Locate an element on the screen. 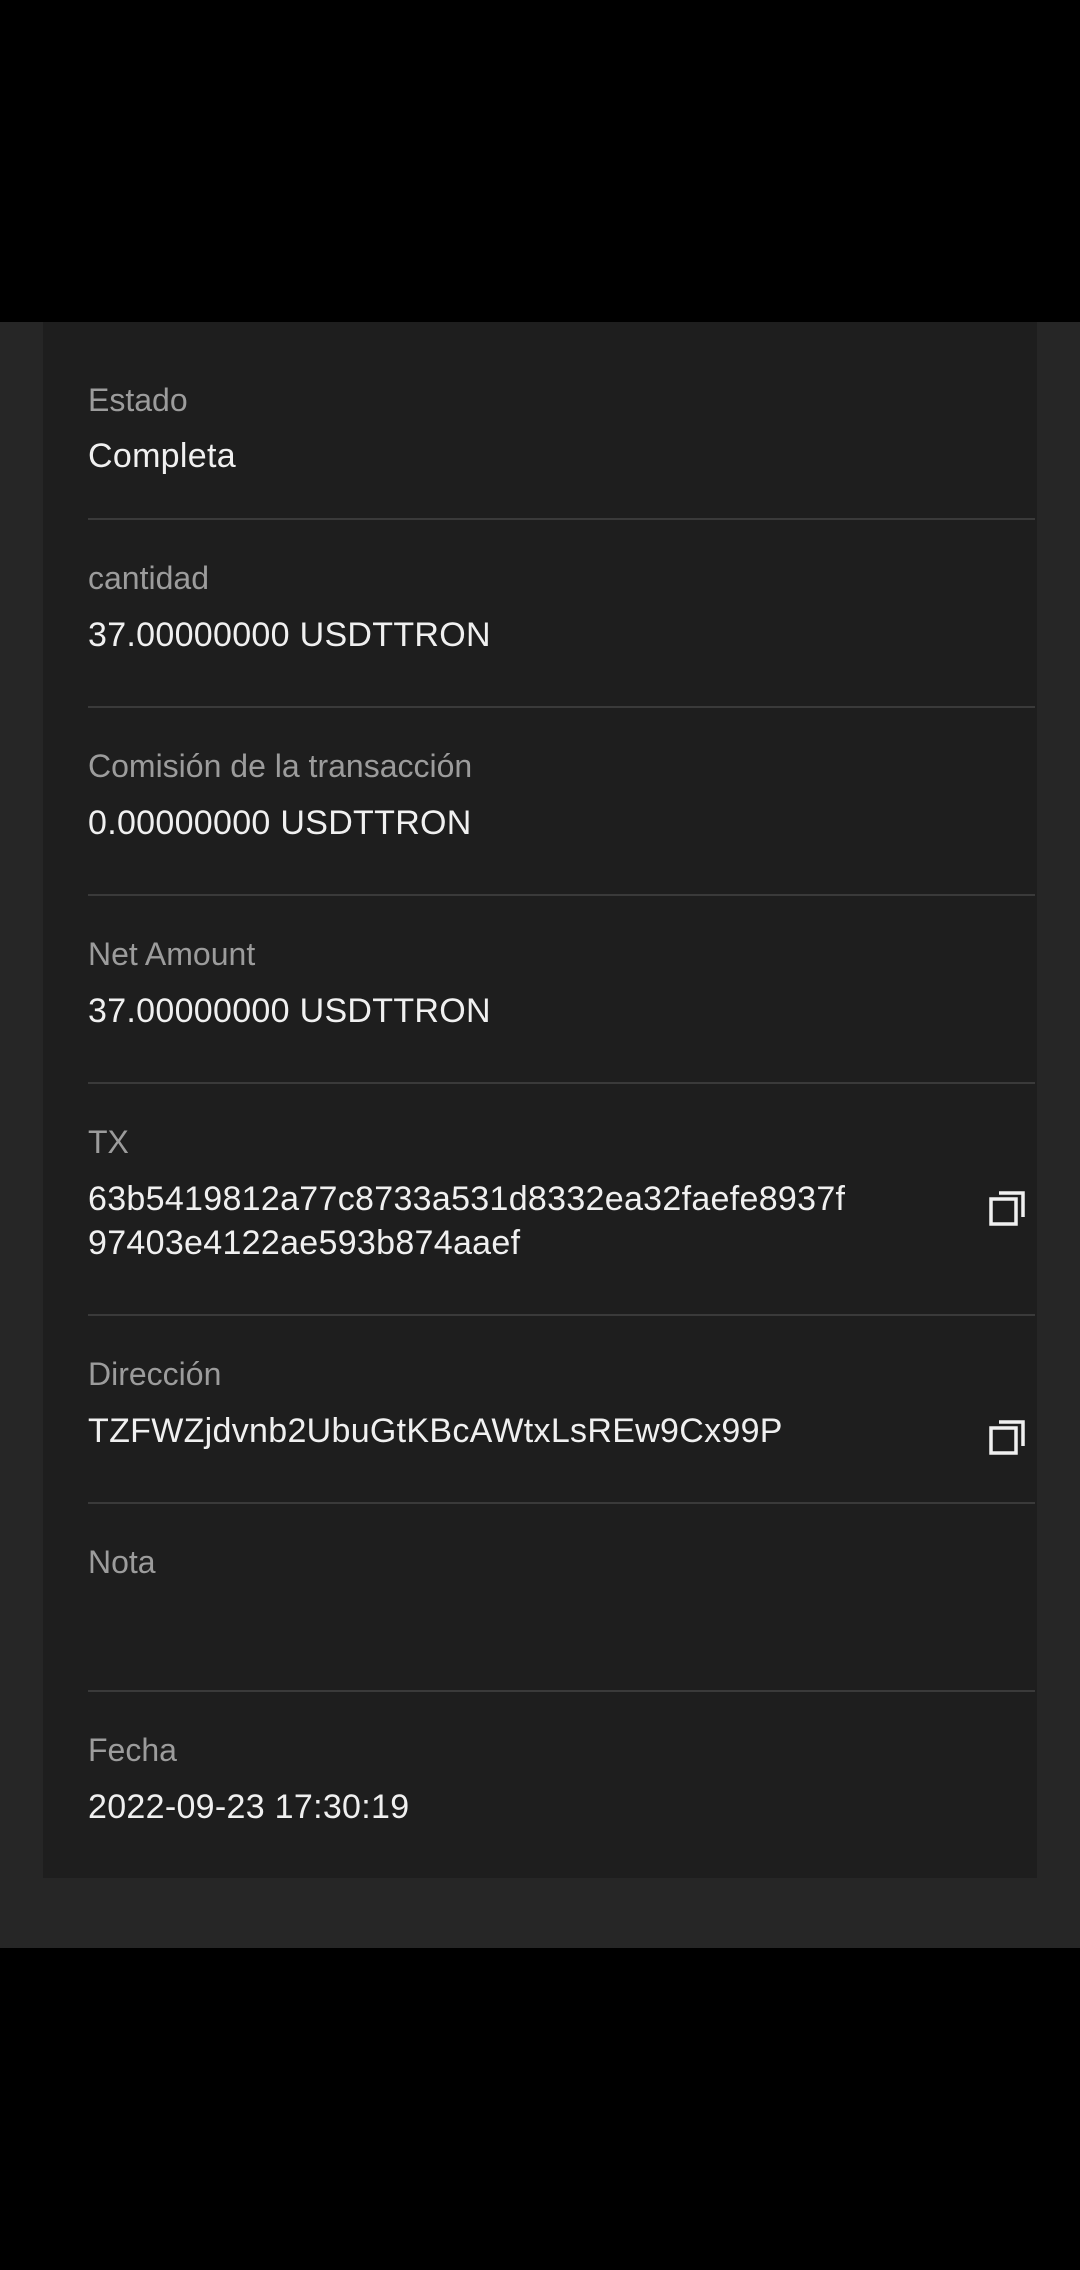  estado-label: Estado is located at coordinates (138, 400).